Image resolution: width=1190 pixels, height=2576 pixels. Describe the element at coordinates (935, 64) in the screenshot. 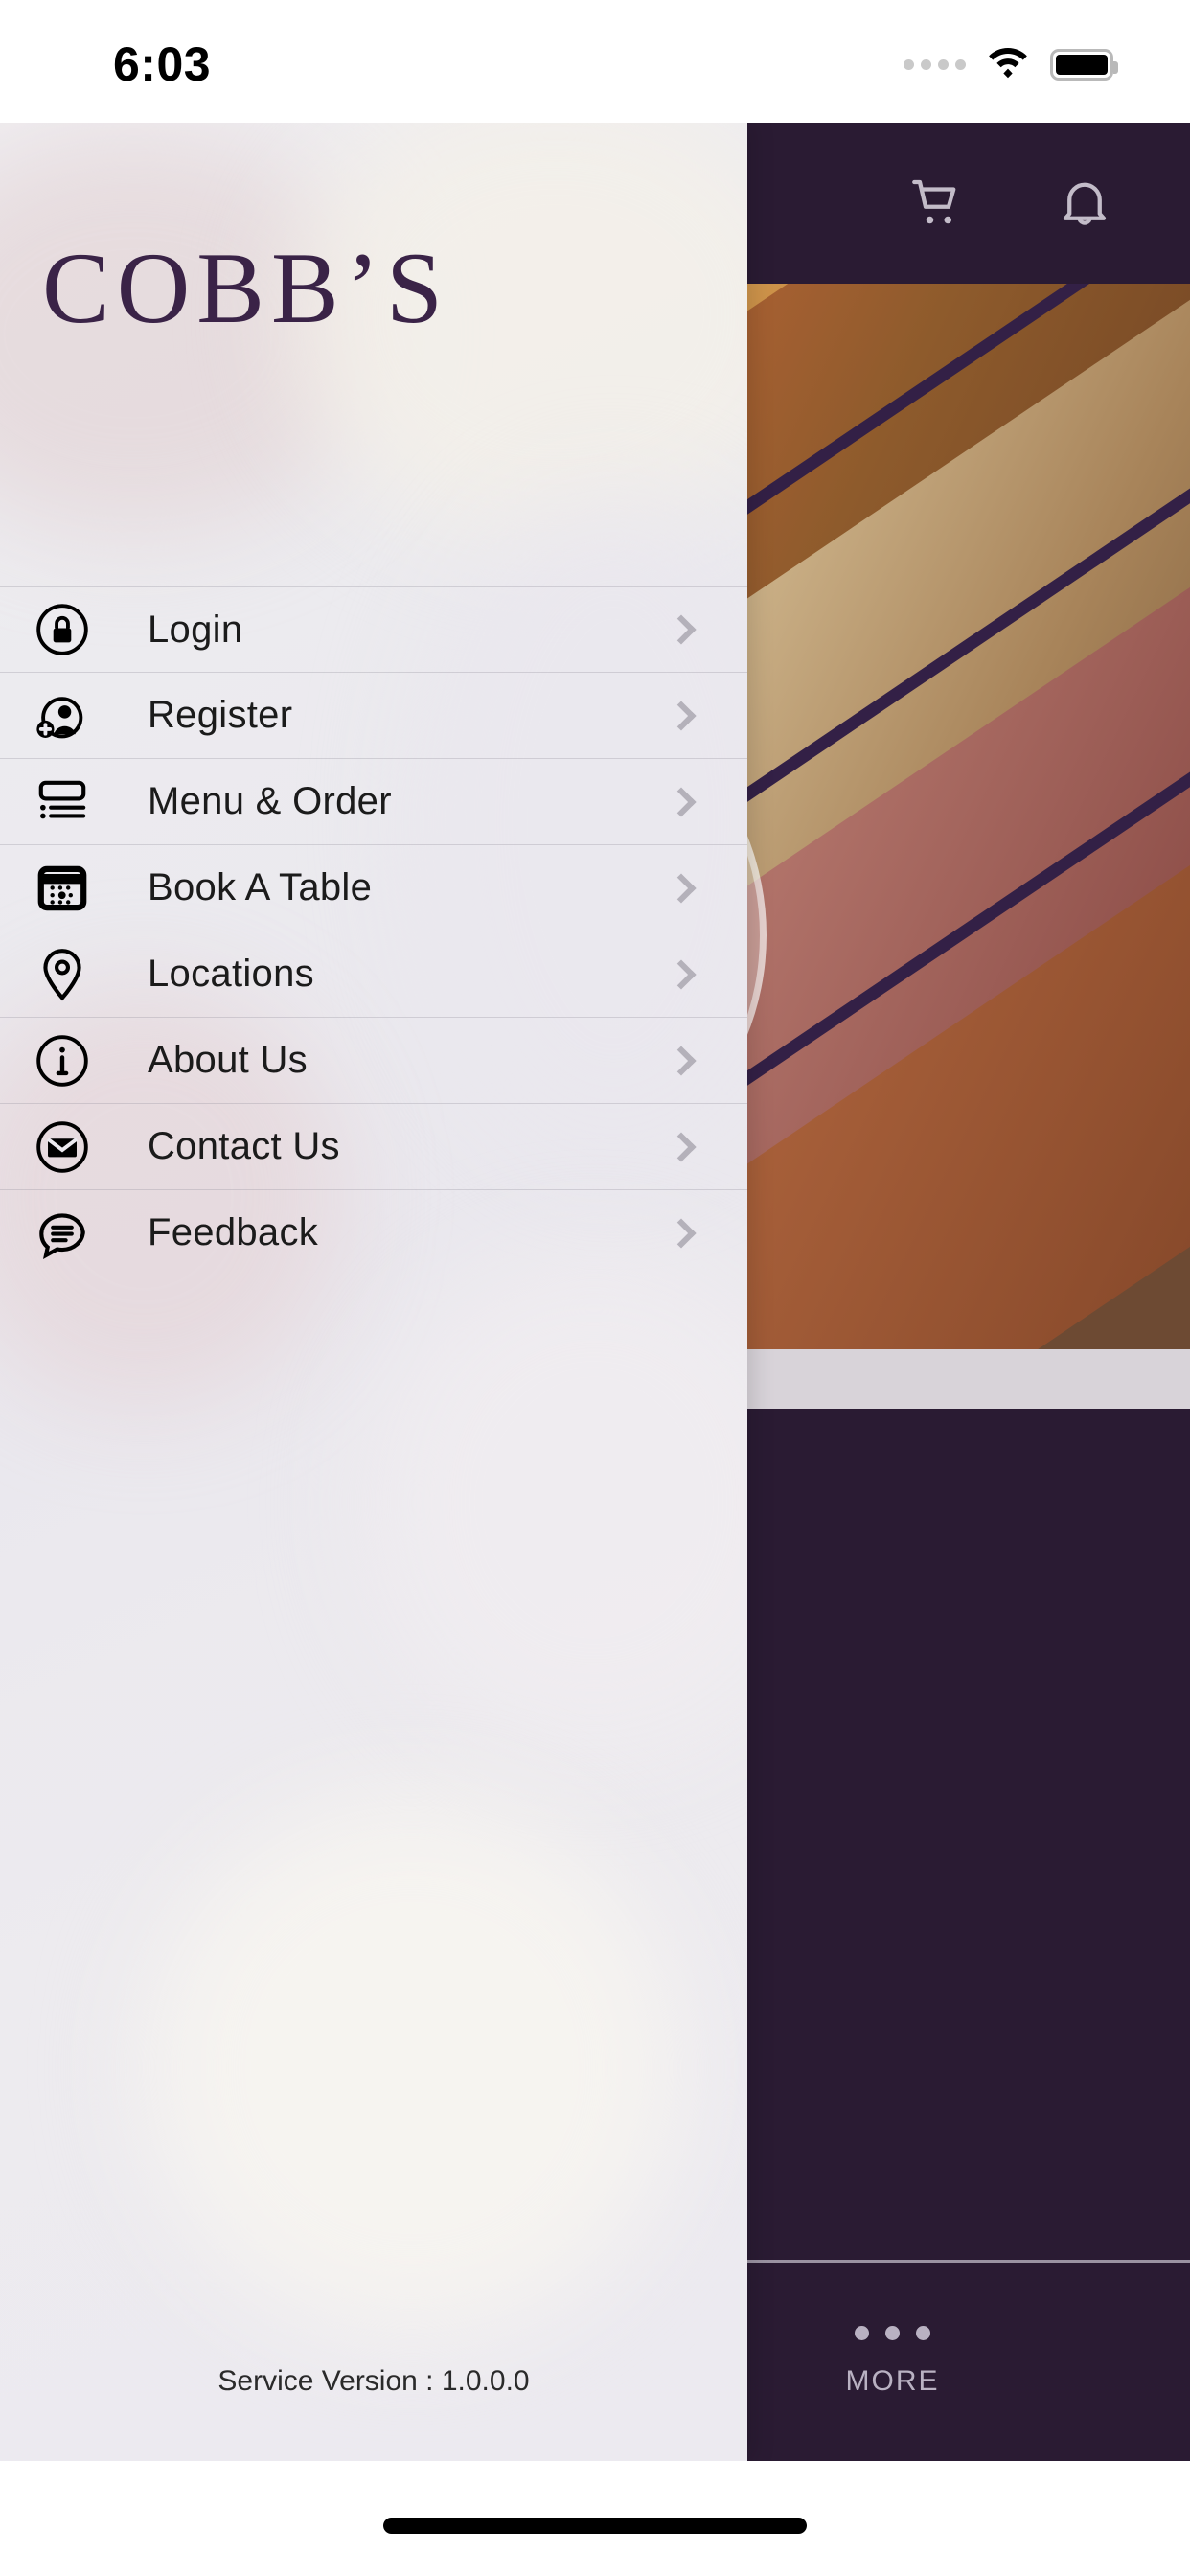

I see `signal-dots-icon` at that location.